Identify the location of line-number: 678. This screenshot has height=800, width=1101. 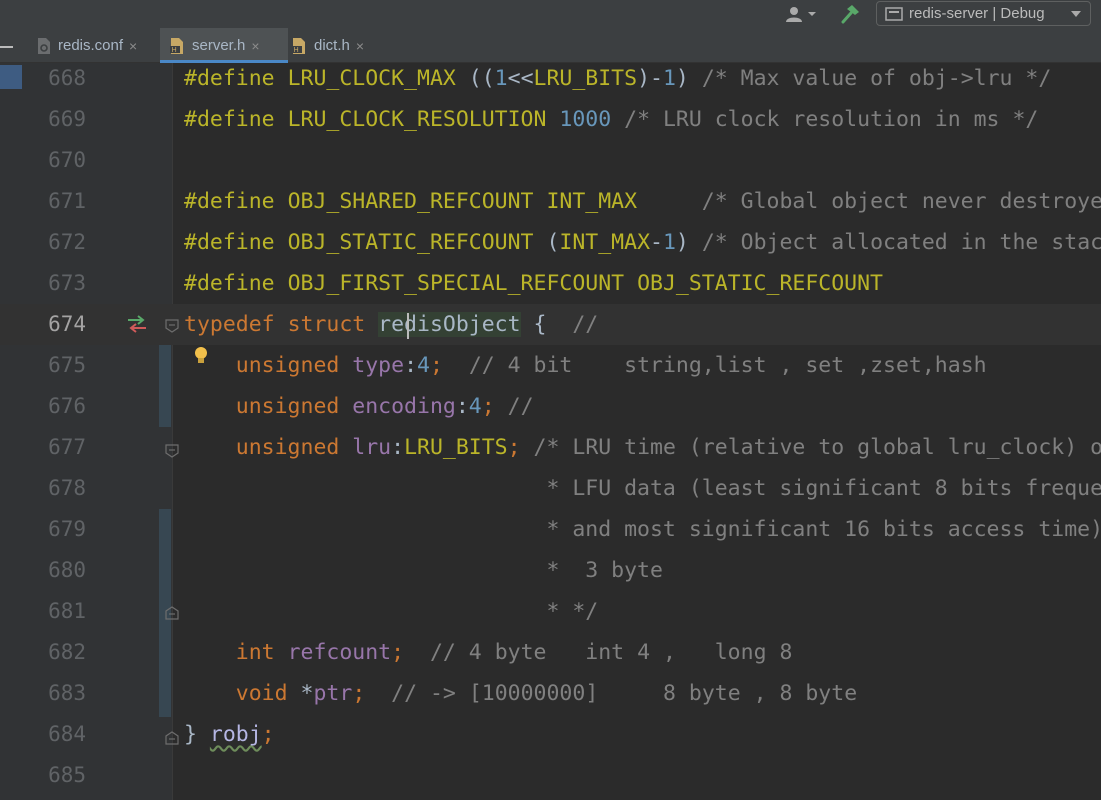
(67, 488).